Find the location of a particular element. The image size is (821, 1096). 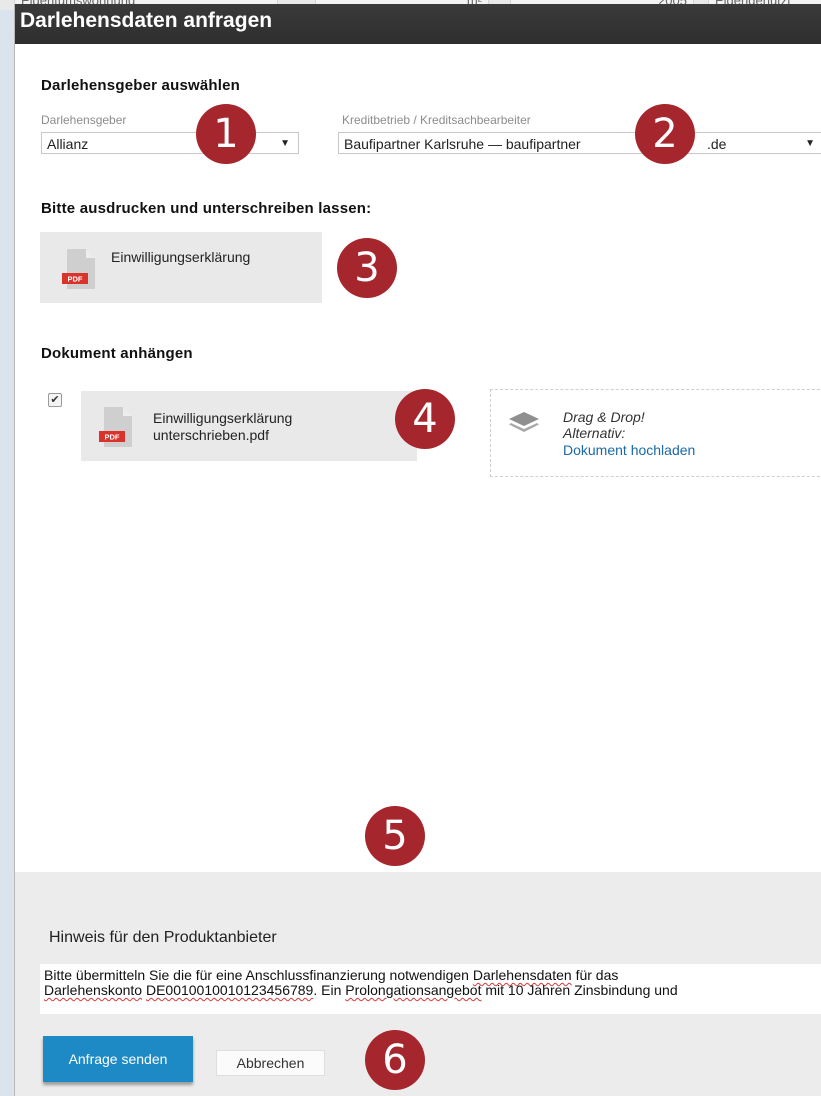

dropzone-alternative-text: Alternativ: is located at coordinates (594, 433).